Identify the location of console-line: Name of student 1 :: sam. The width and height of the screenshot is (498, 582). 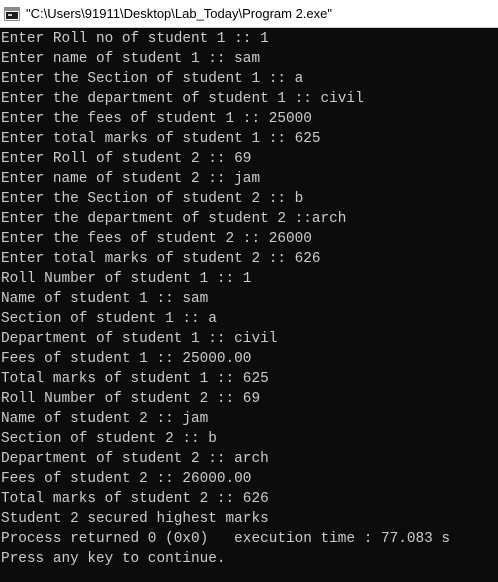
(105, 299).